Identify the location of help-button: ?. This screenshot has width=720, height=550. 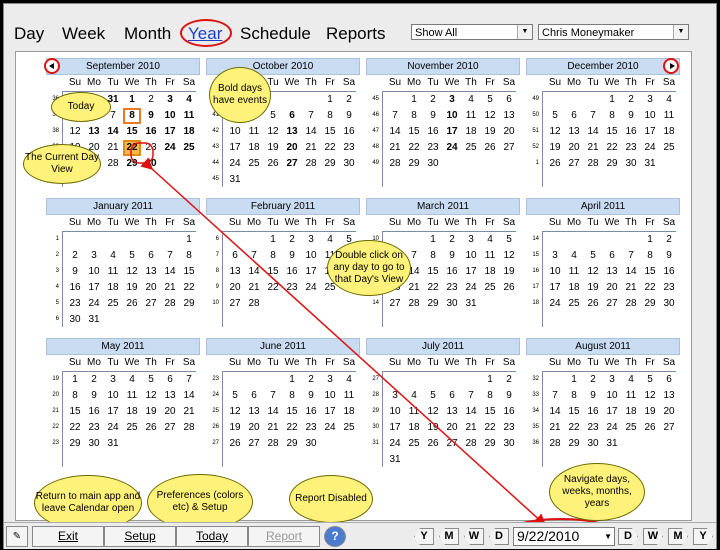
(335, 536).